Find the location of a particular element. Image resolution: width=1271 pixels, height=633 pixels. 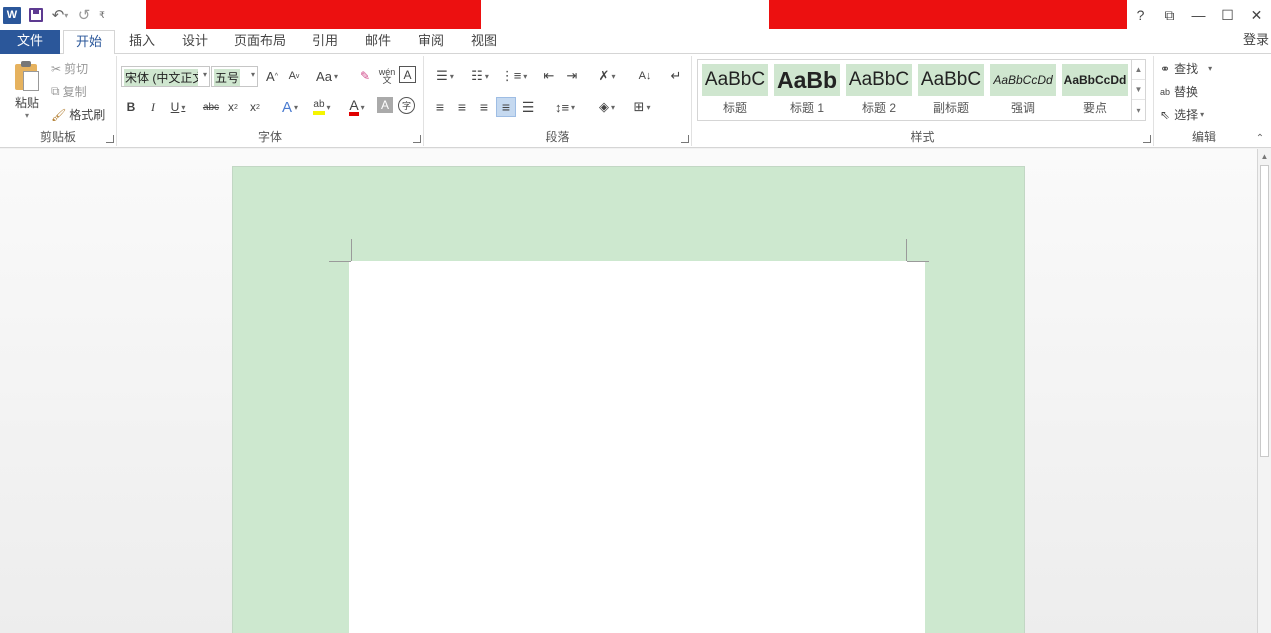

strikethrough-button: abc is located at coordinates (211, 107).